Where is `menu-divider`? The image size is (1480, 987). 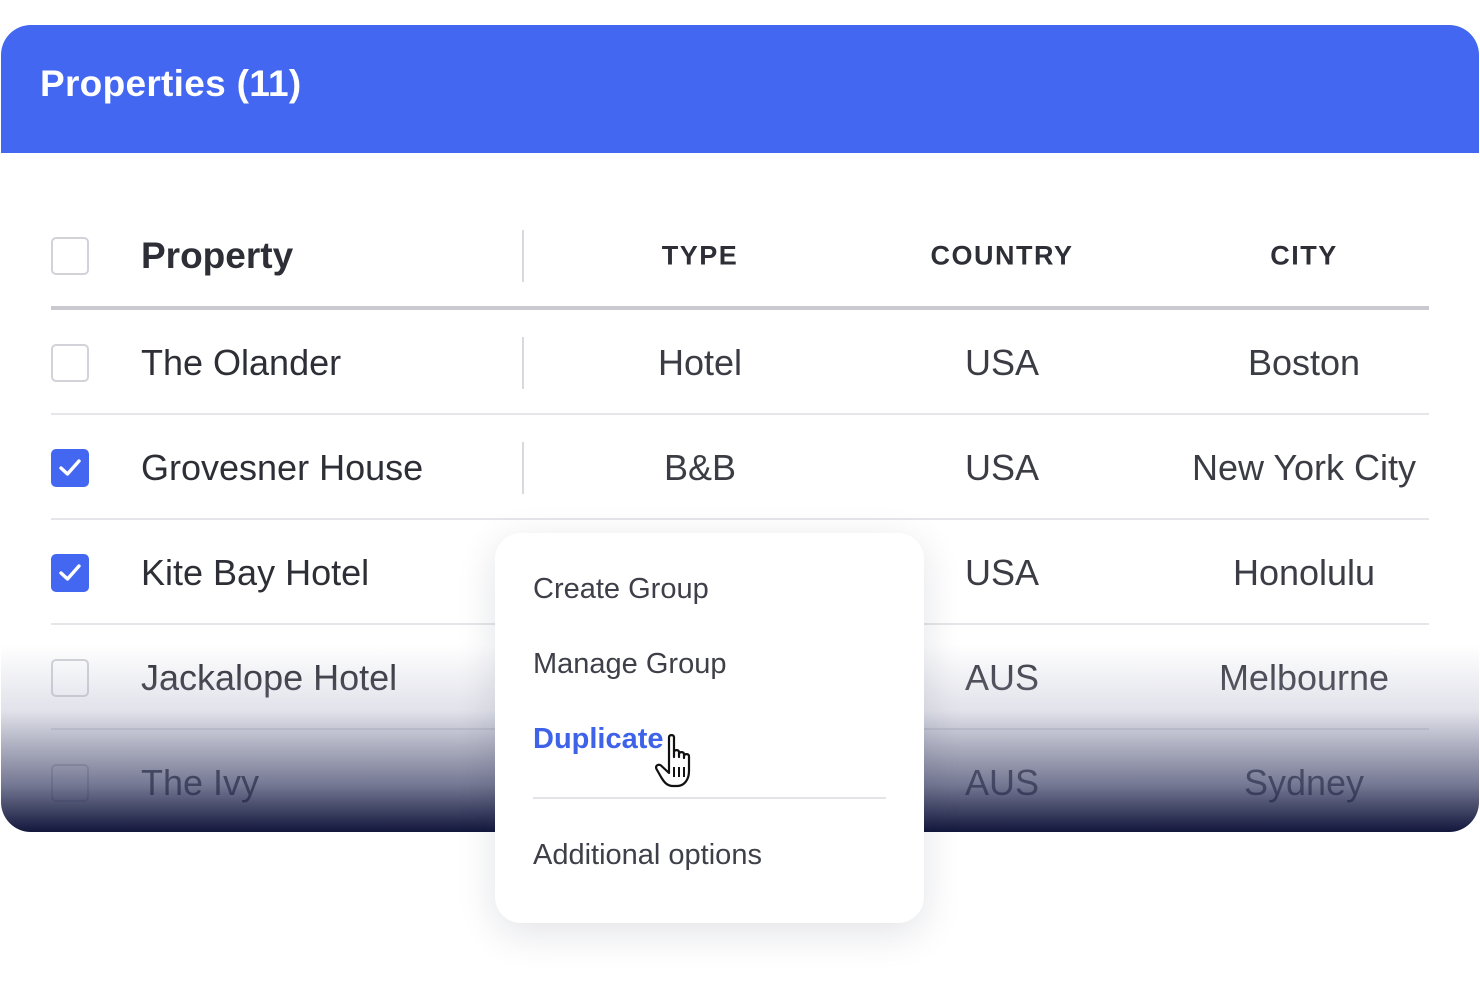 menu-divider is located at coordinates (709, 798).